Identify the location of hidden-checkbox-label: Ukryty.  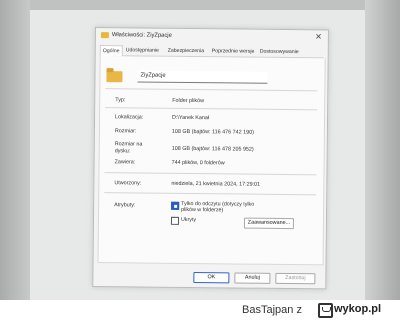
(188, 220).